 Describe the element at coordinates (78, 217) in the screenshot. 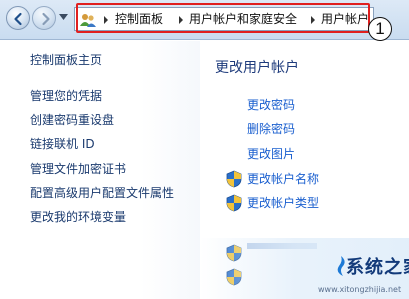

I see `sidebar-item-environment-variables: 更改我的环境变量` at that location.